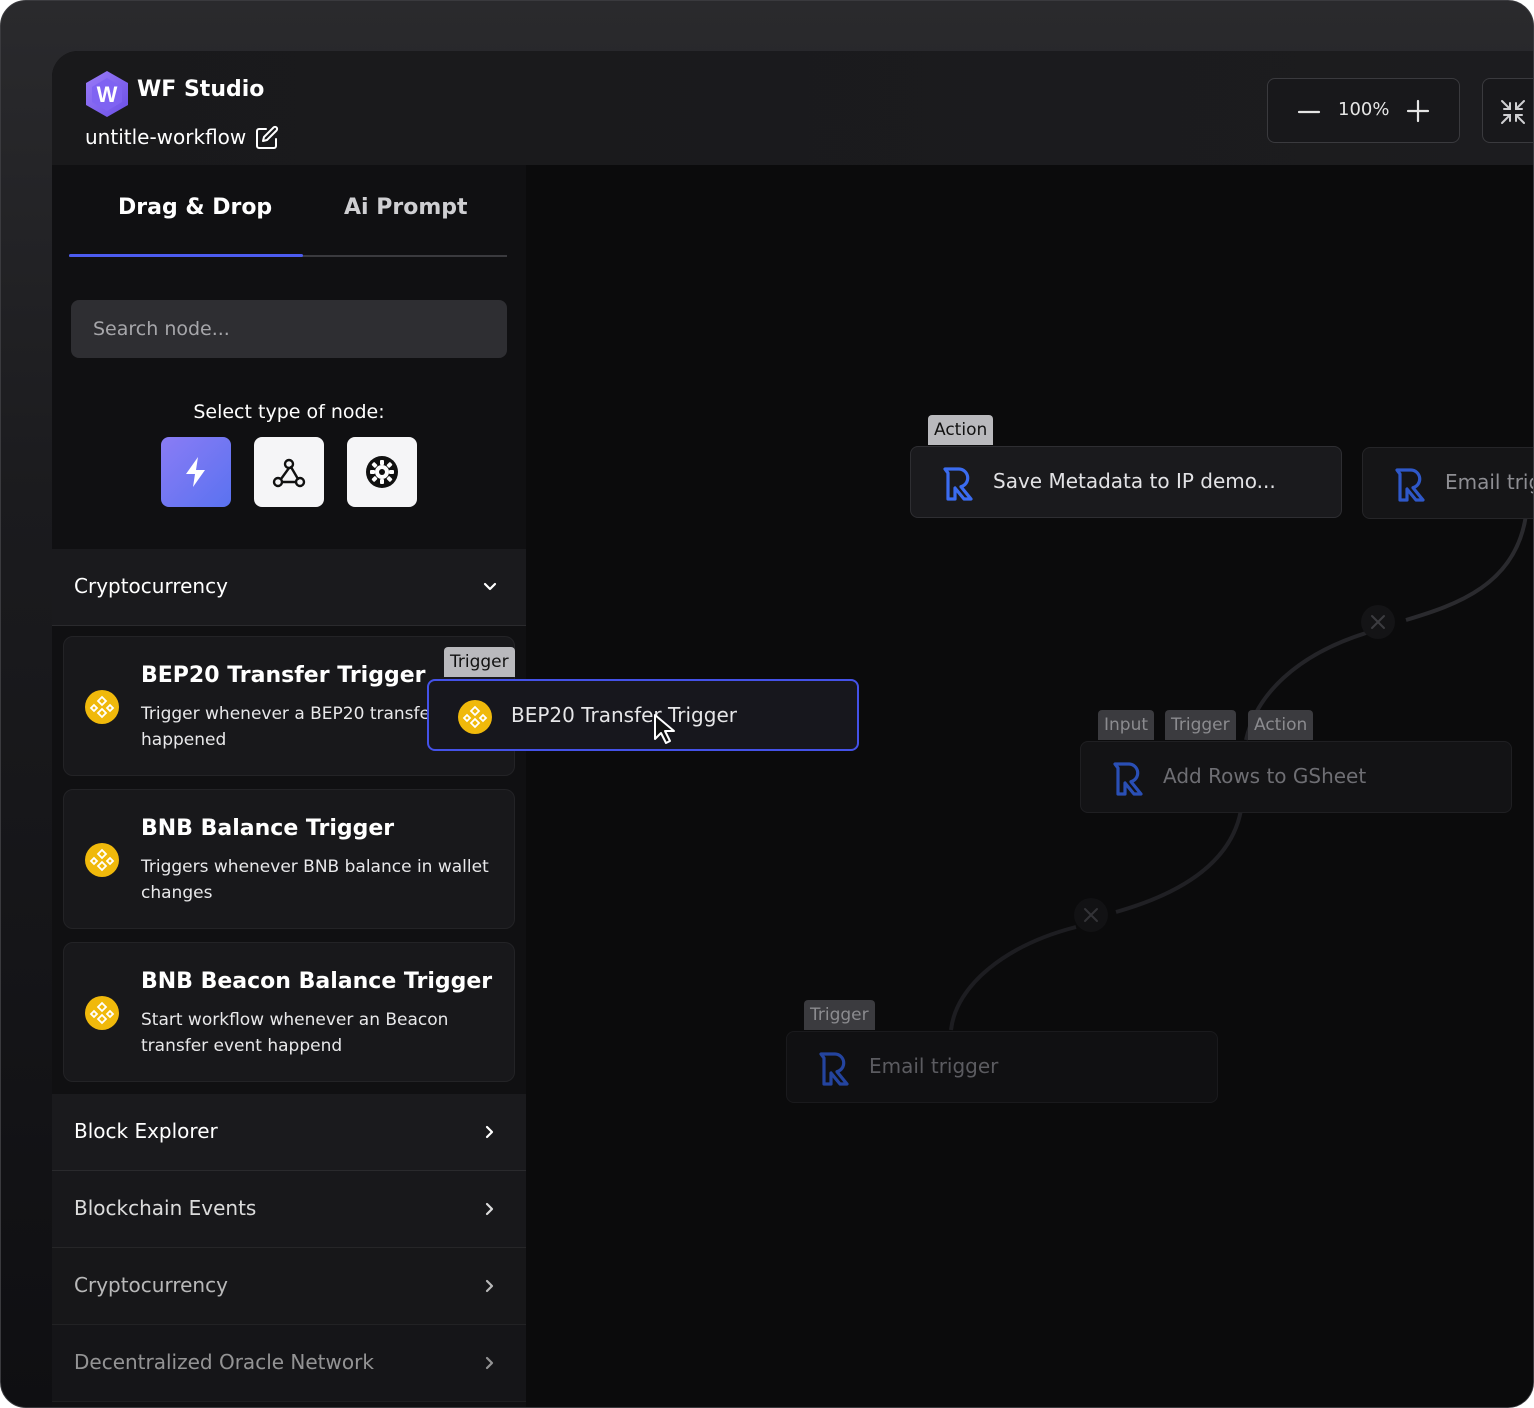  What do you see at coordinates (165, 1208) in the screenshot?
I see `category-label: Blockchain Events` at bounding box center [165, 1208].